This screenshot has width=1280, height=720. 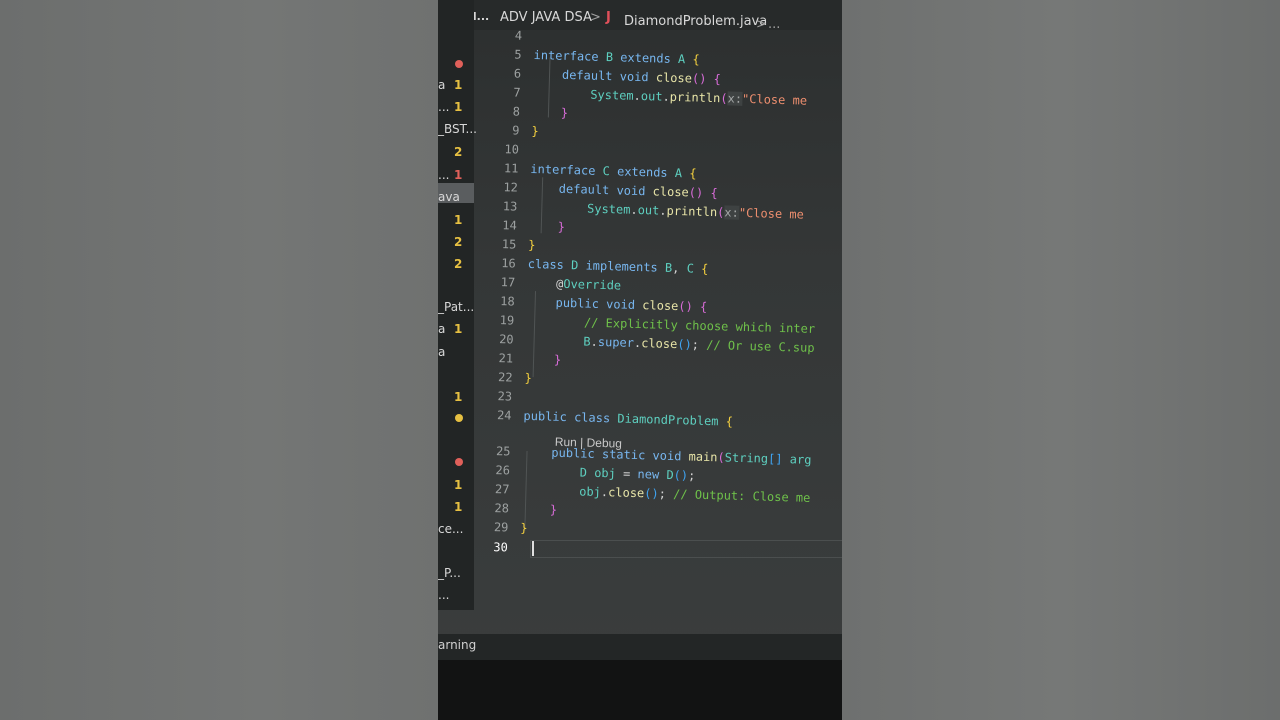 I want to click on code-line: interface B extends A {, so click(x=616, y=57).